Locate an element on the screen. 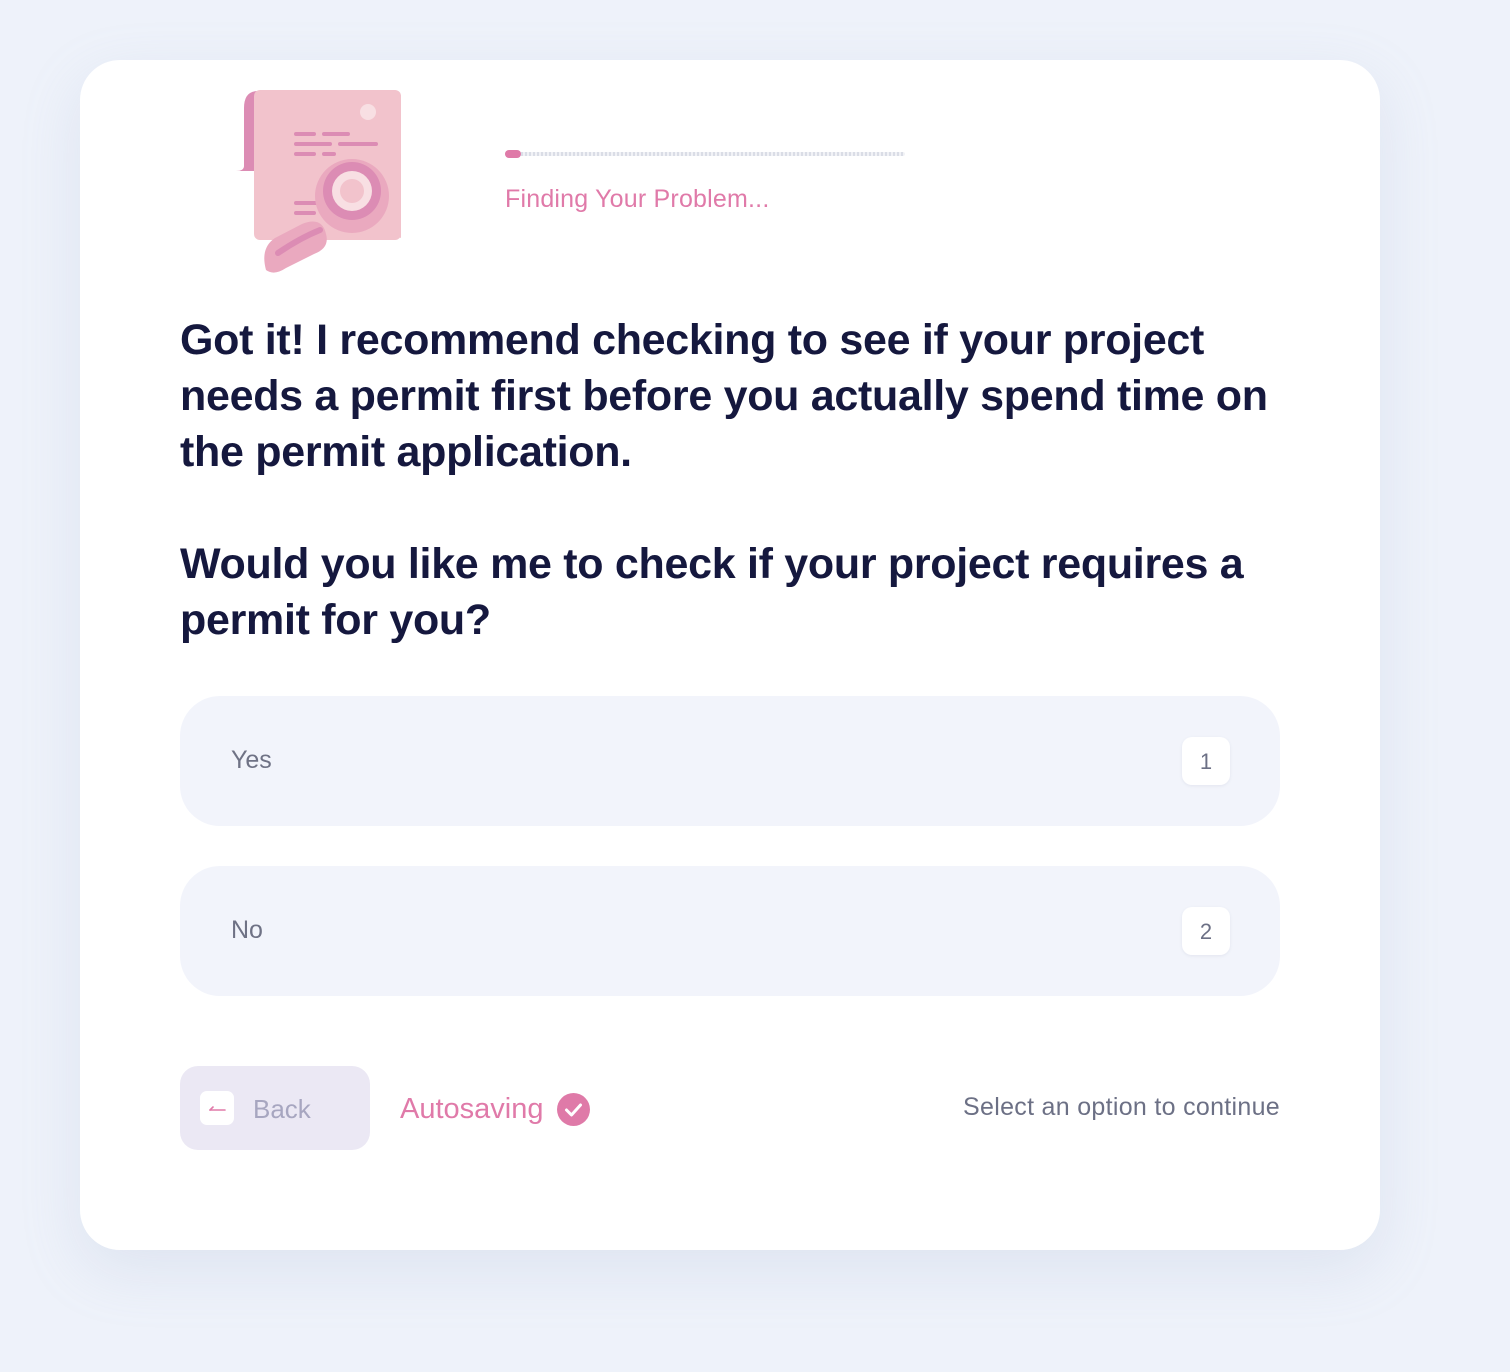 Image resolution: width=1510 pixels, height=1372 pixels. option-no-button: No 2 is located at coordinates (730, 931).